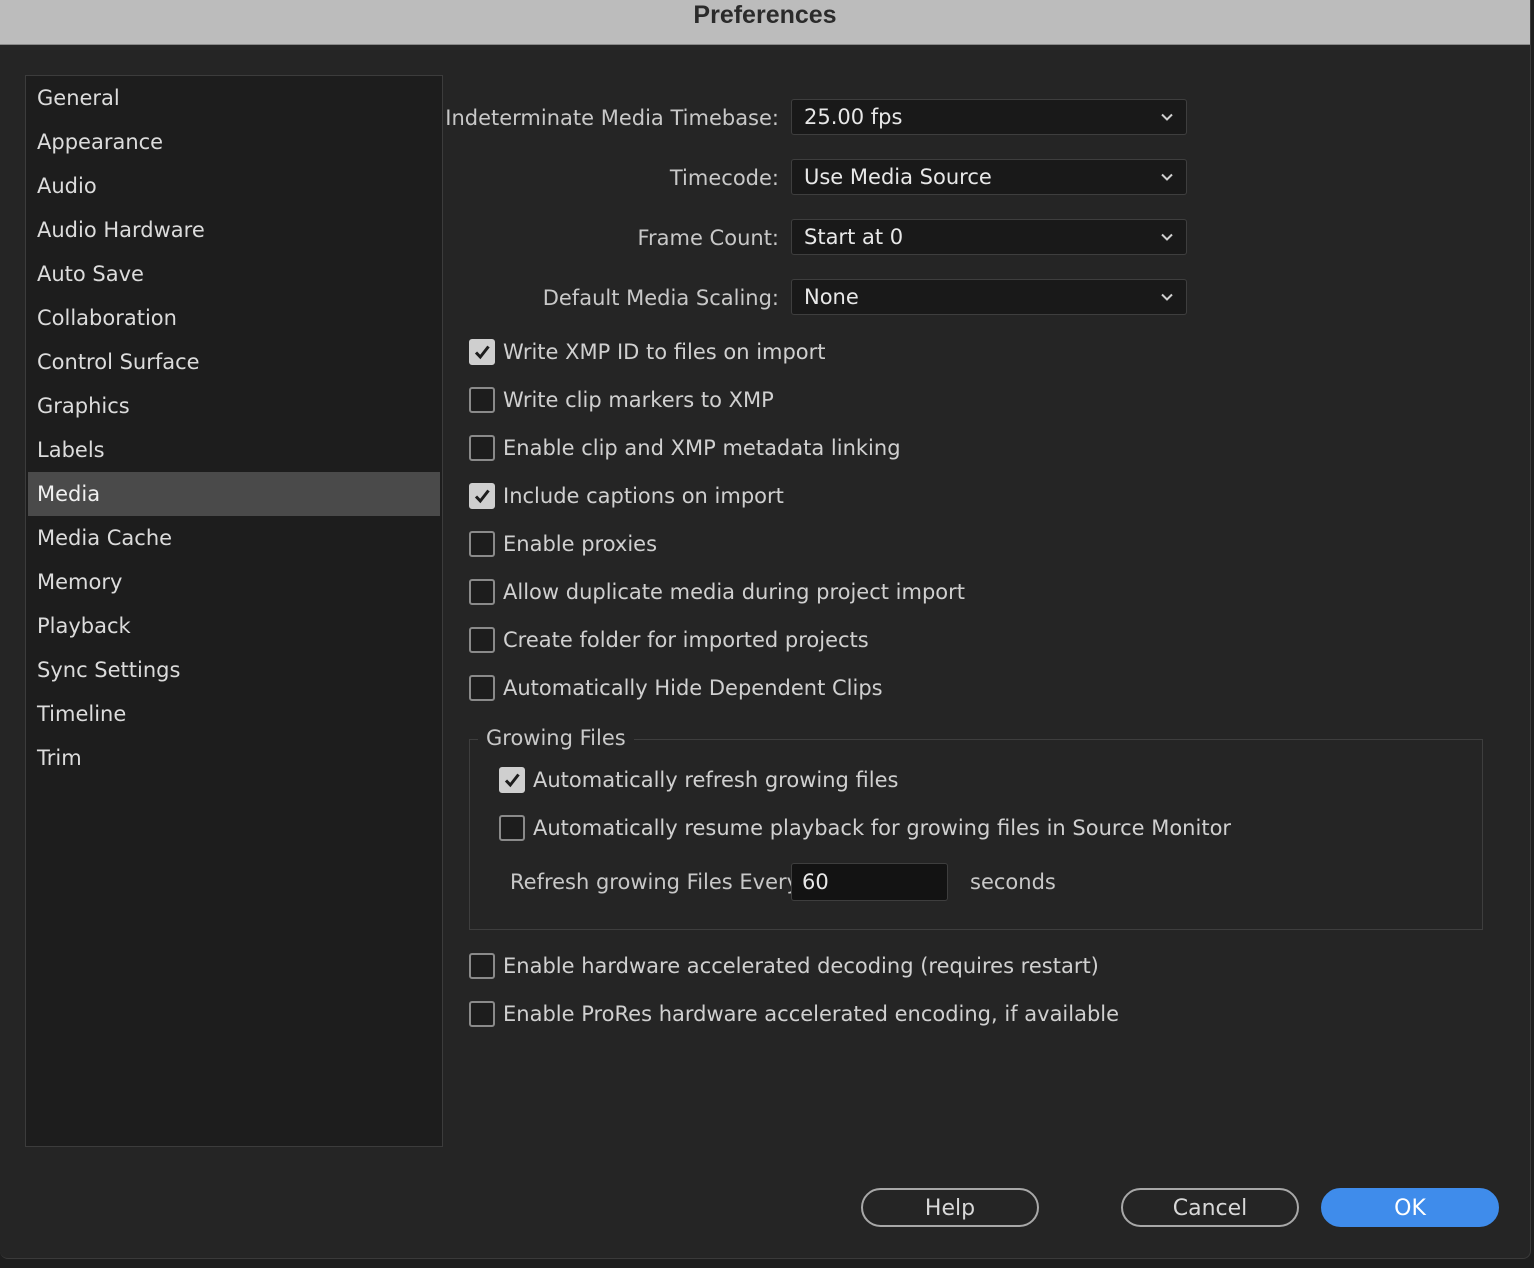  Describe the element at coordinates (1410, 1207) in the screenshot. I see `ok-button: OK` at that location.